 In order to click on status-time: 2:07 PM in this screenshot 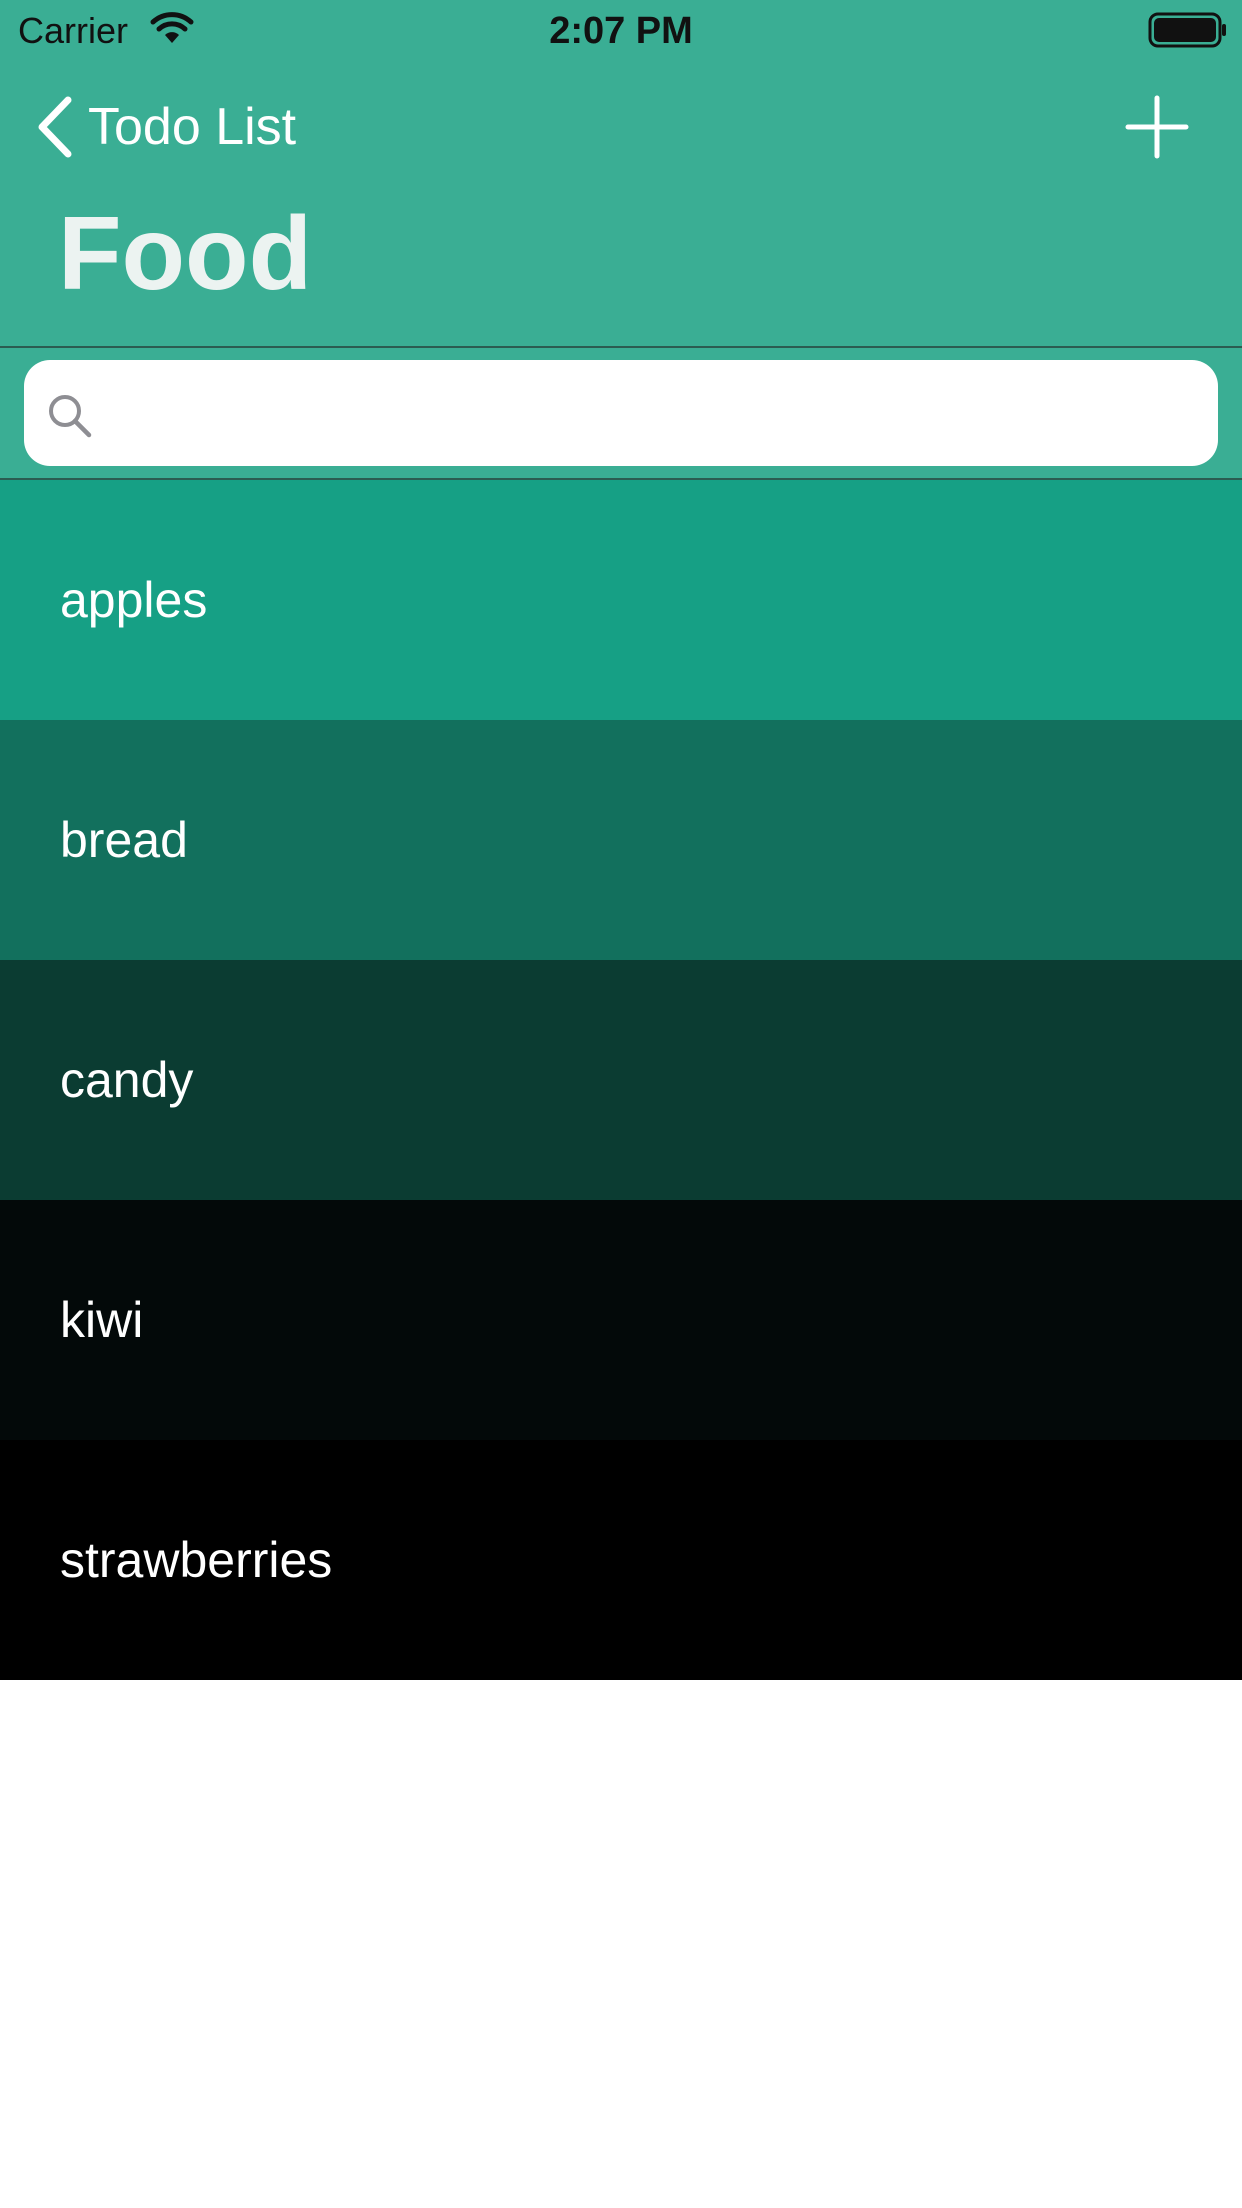, I will do `click(621, 31)`.